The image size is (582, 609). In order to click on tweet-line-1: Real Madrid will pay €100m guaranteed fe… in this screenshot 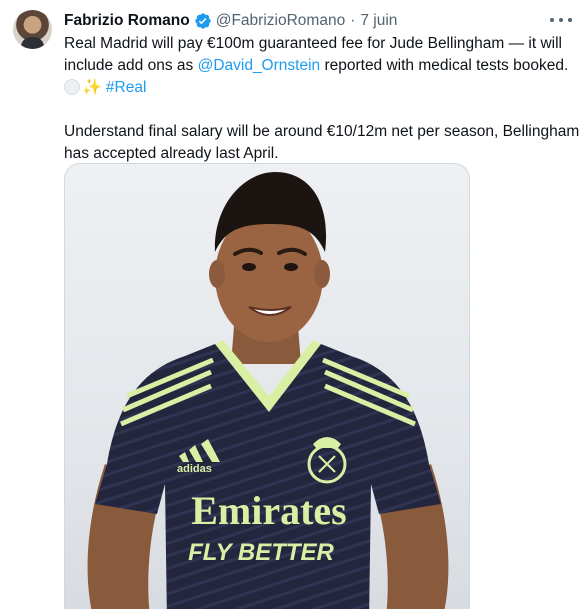, I will do `click(313, 43)`.